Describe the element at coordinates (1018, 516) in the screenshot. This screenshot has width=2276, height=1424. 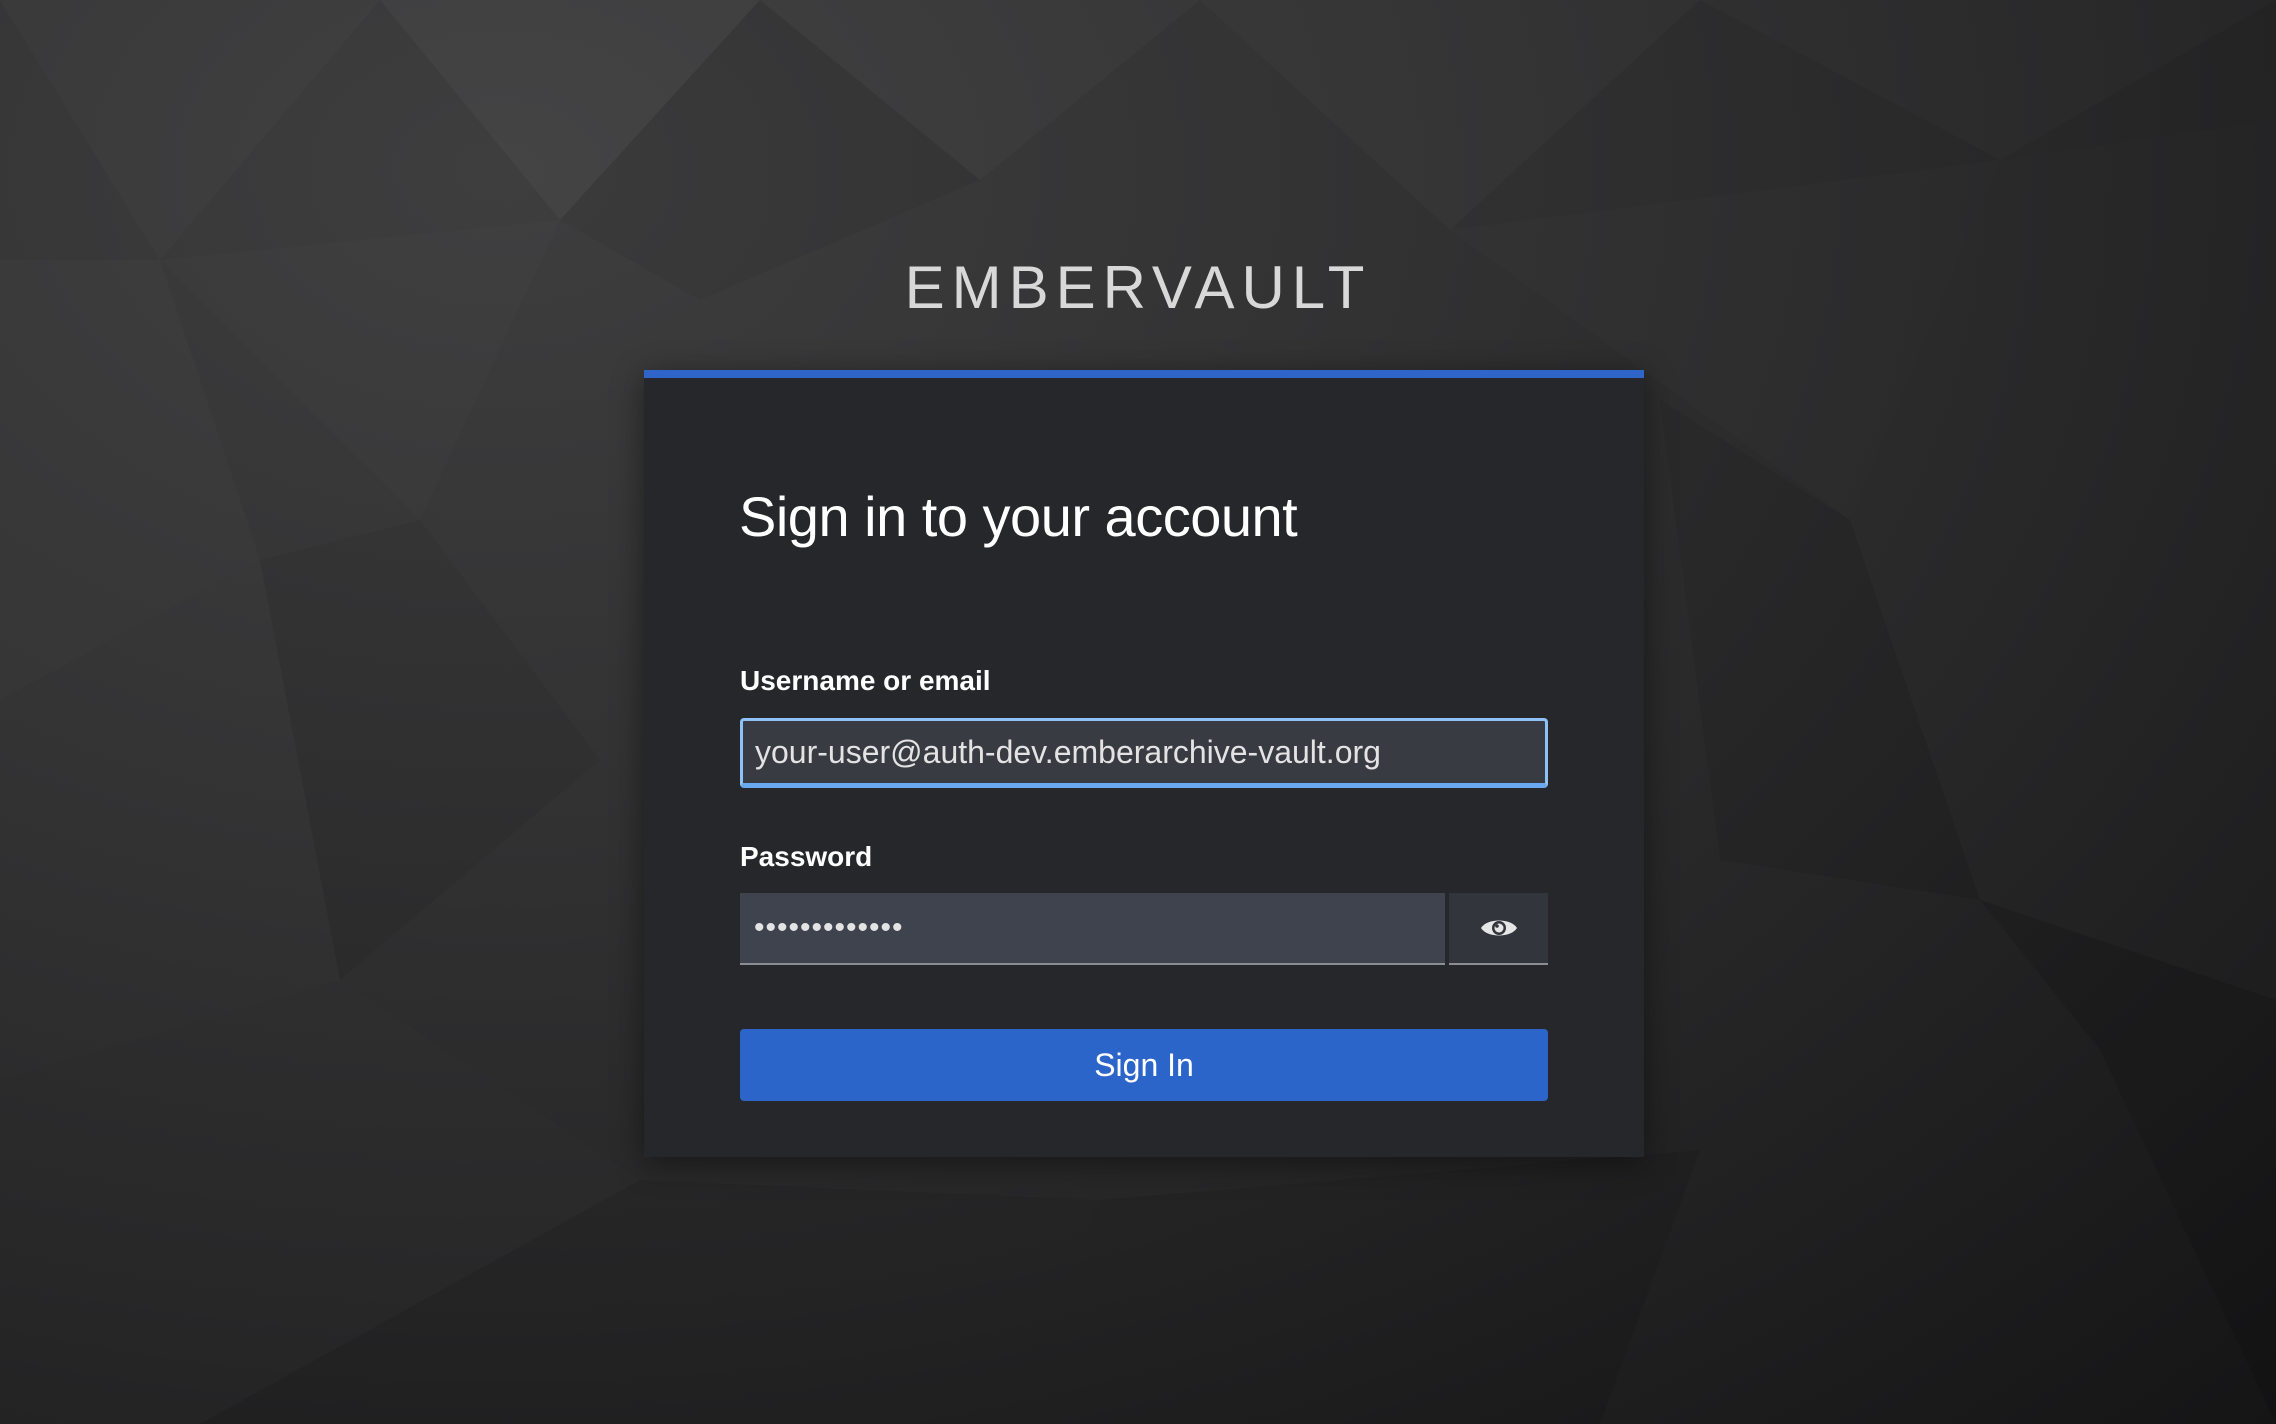
I see `page-title: Sign in to your account` at that location.